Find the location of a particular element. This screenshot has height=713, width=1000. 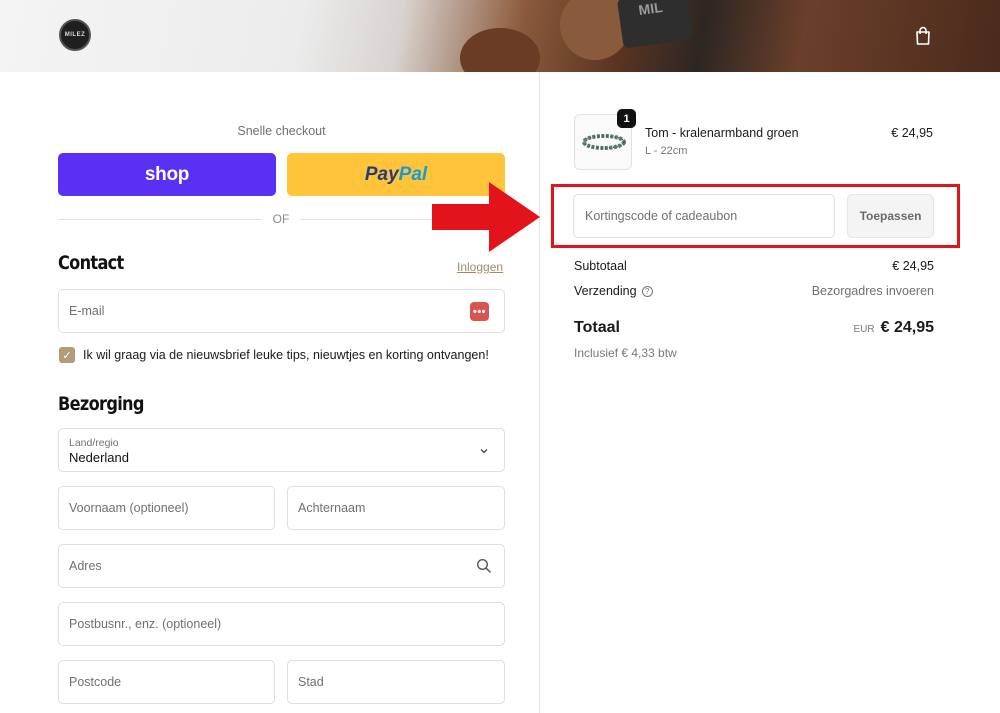

store-logo: MILEZ is located at coordinates (75, 35).